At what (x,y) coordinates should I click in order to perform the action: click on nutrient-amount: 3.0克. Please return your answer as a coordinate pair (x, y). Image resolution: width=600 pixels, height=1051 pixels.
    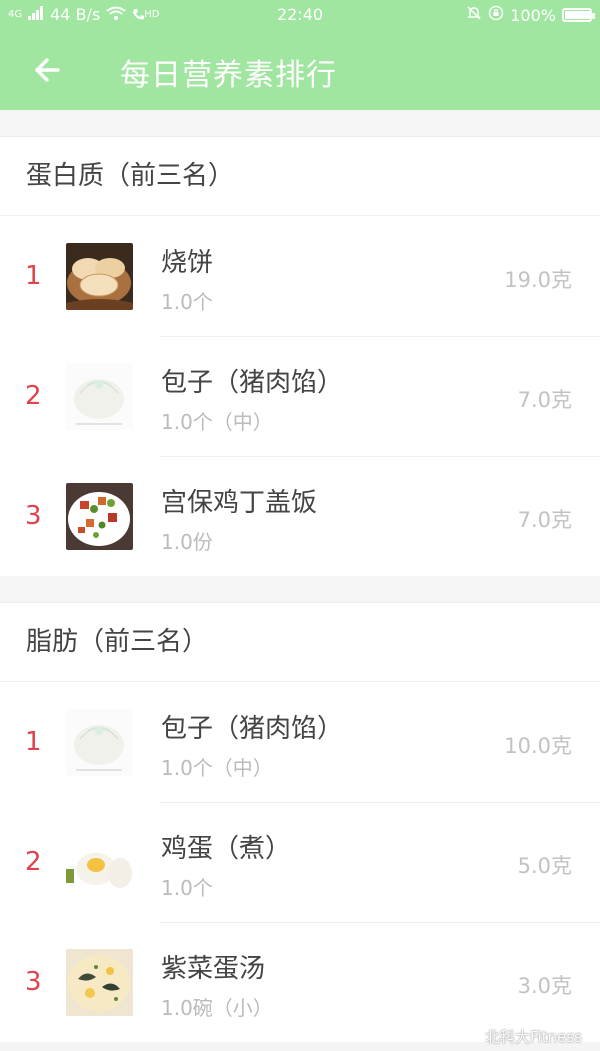
    Looking at the image, I should click on (544, 986).